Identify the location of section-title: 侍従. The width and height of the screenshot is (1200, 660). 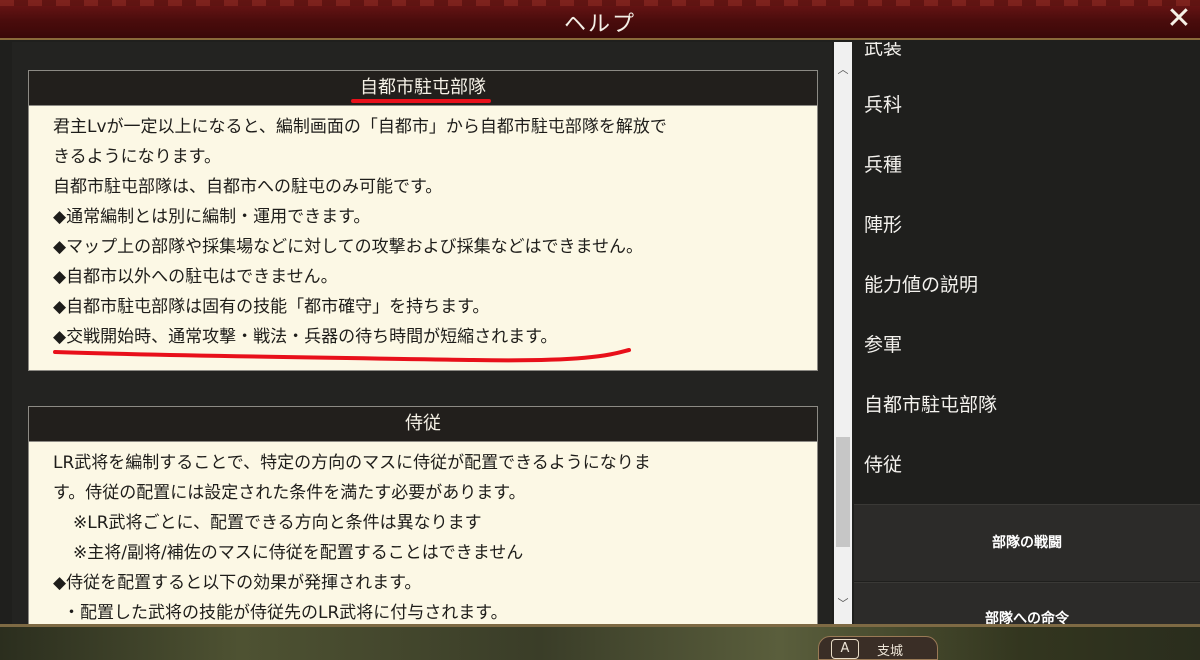
(423, 423).